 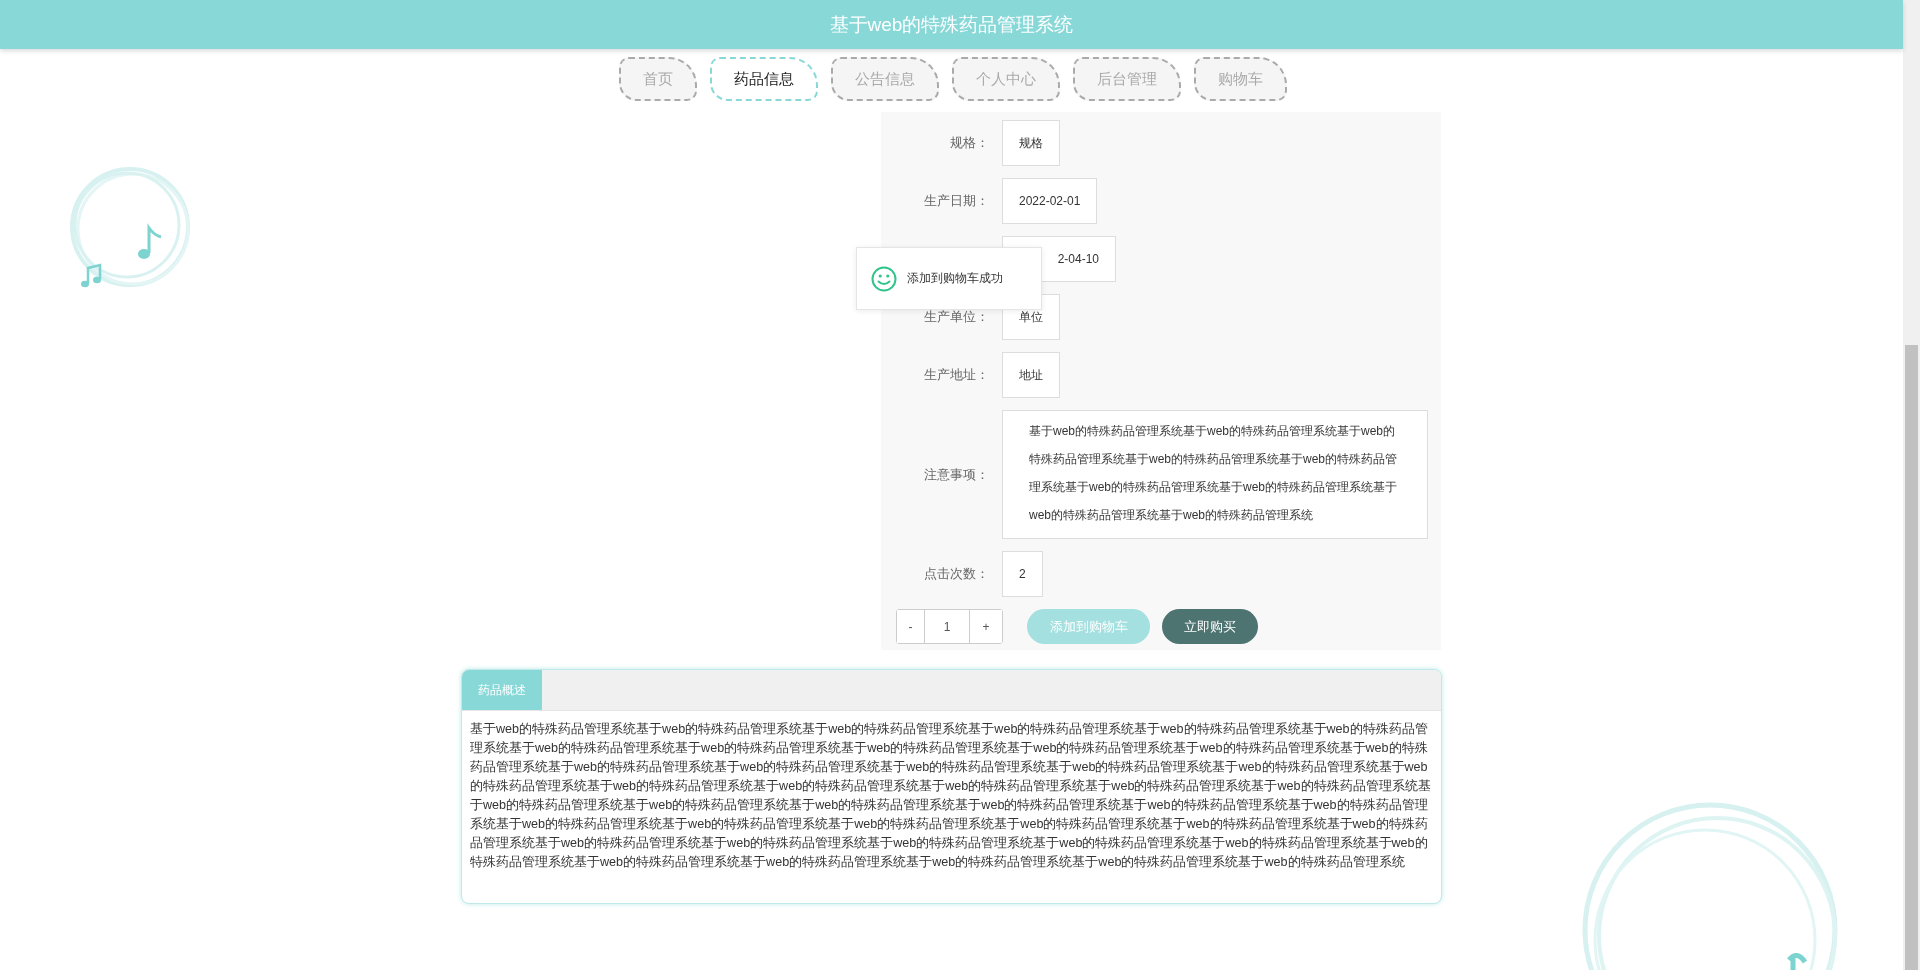 What do you see at coordinates (969, 142) in the screenshot?
I see `field-label: 规格：` at bounding box center [969, 142].